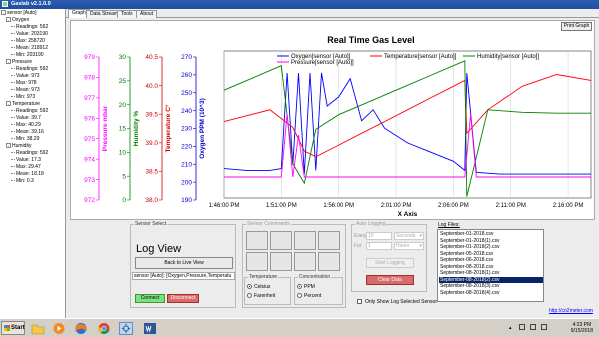 This screenshot has width=599, height=337. I want to click on for-value-field: 1, so click(379, 246).